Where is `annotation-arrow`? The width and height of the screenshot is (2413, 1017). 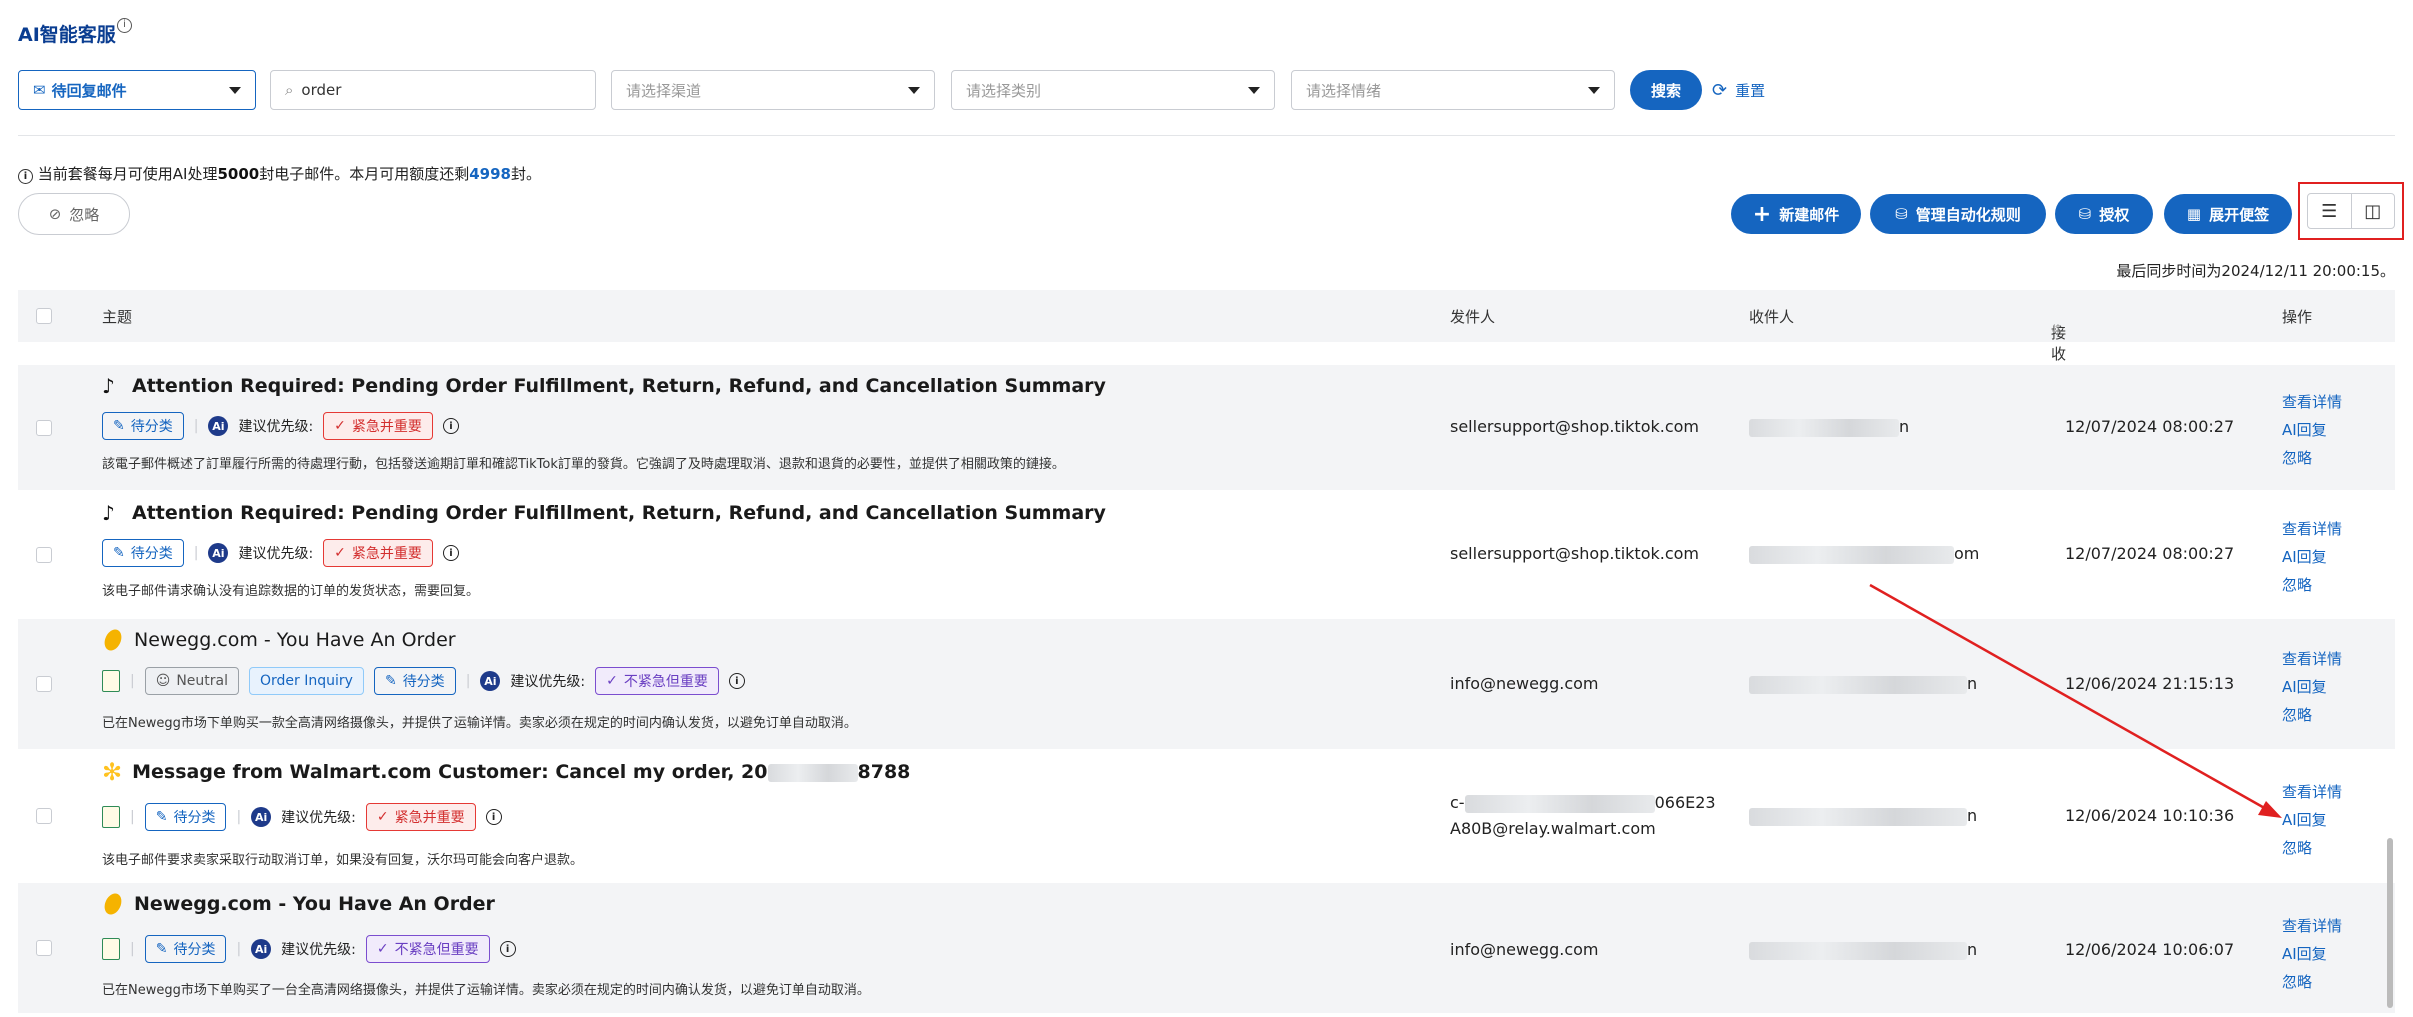 annotation-arrow is located at coordinates (2075, 700).